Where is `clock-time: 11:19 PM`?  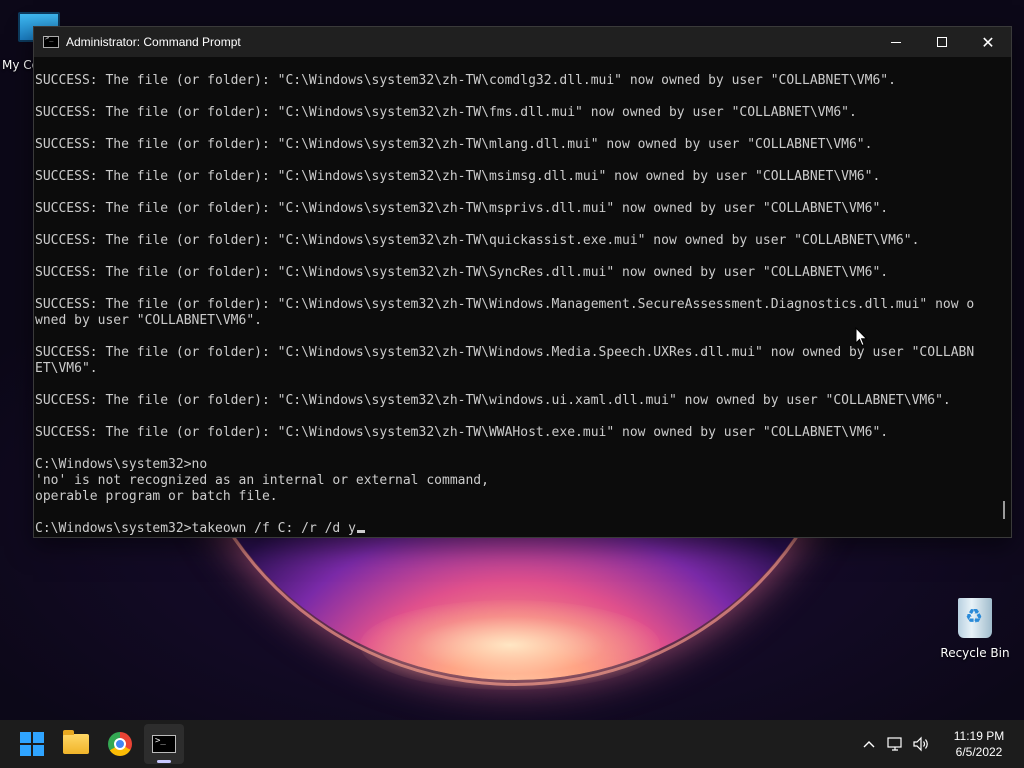
clock-time: 11:19 PM is located at coordinates (979, 736).